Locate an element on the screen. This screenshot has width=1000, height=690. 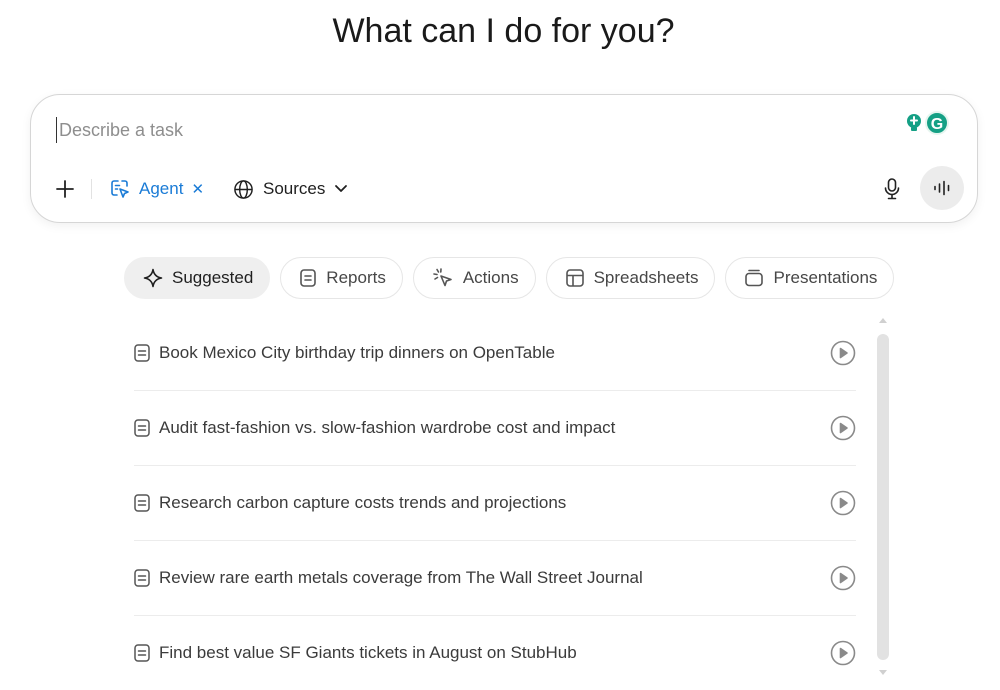
scrollbar-thumb is located at coordinates (883, 497).